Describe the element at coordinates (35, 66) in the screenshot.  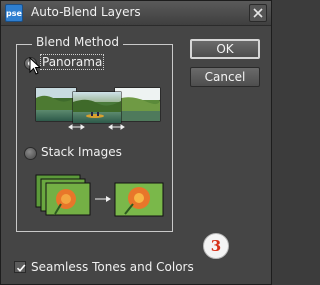
I see `mouse-cursor-icon` at that location.